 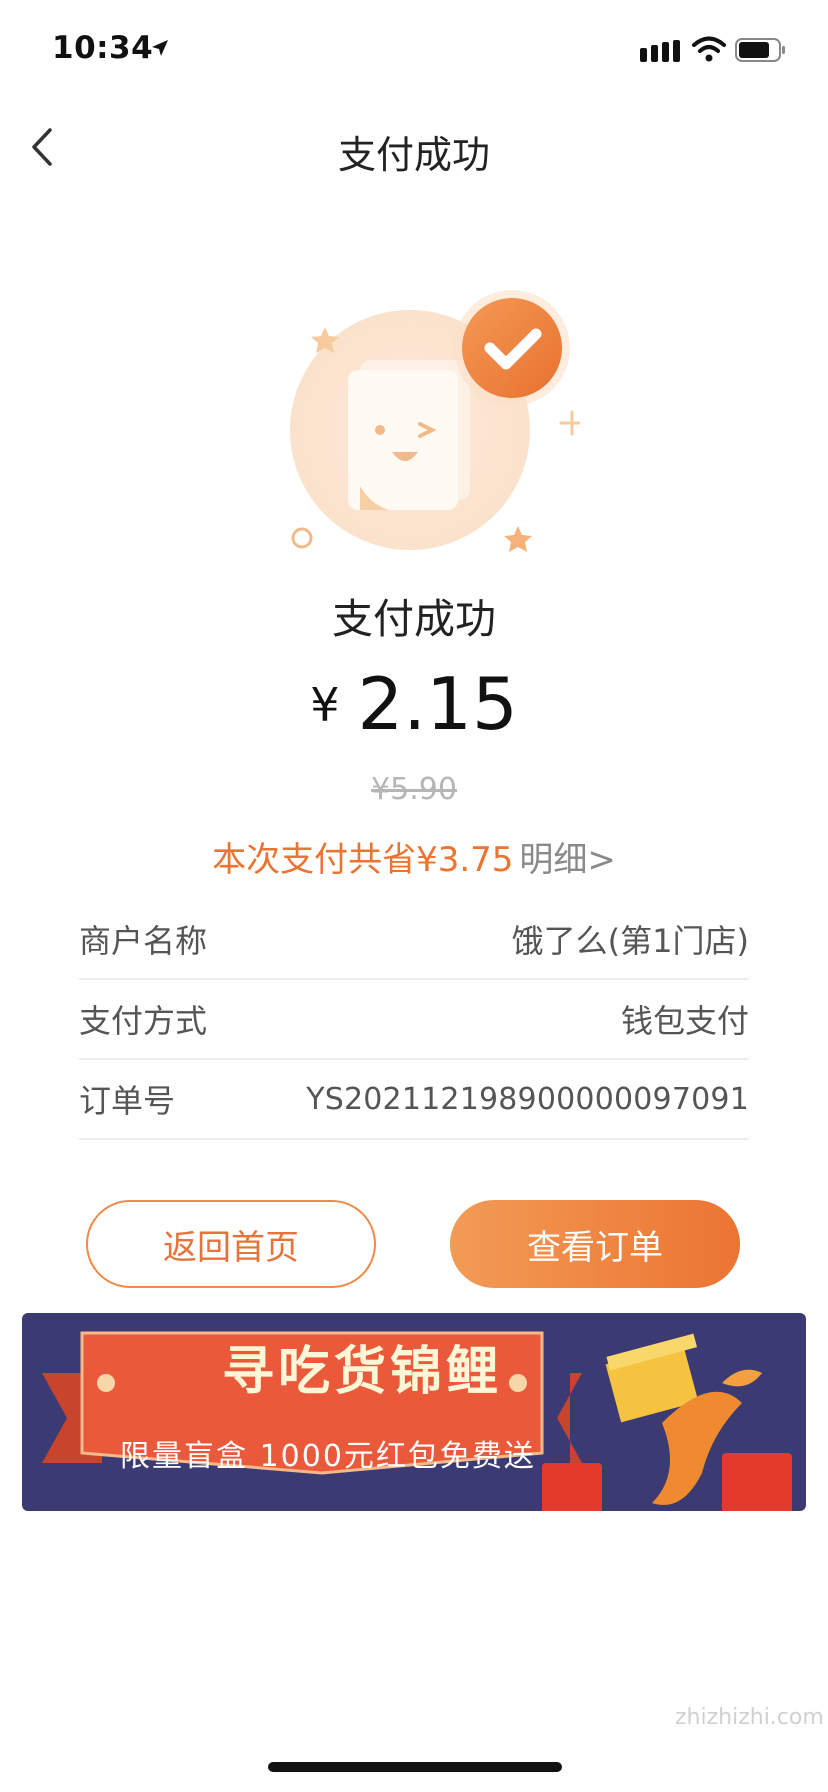 I want to click on saving-line: 本次支付共省¥3.75 明细>, so click(x=414, y=856).